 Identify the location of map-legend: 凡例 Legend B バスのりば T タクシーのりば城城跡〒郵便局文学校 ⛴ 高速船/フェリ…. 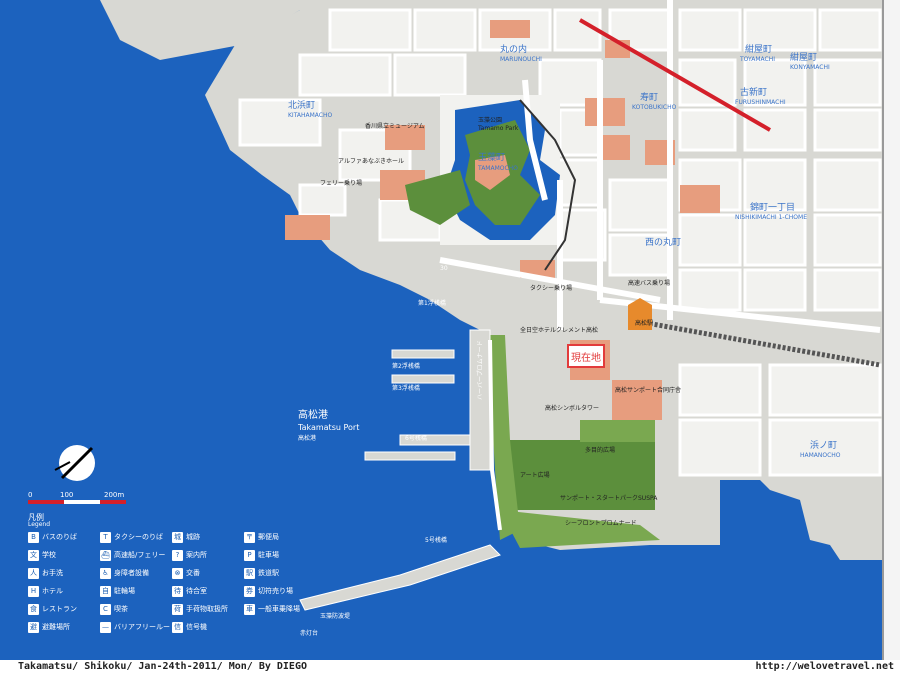
(172, 582).